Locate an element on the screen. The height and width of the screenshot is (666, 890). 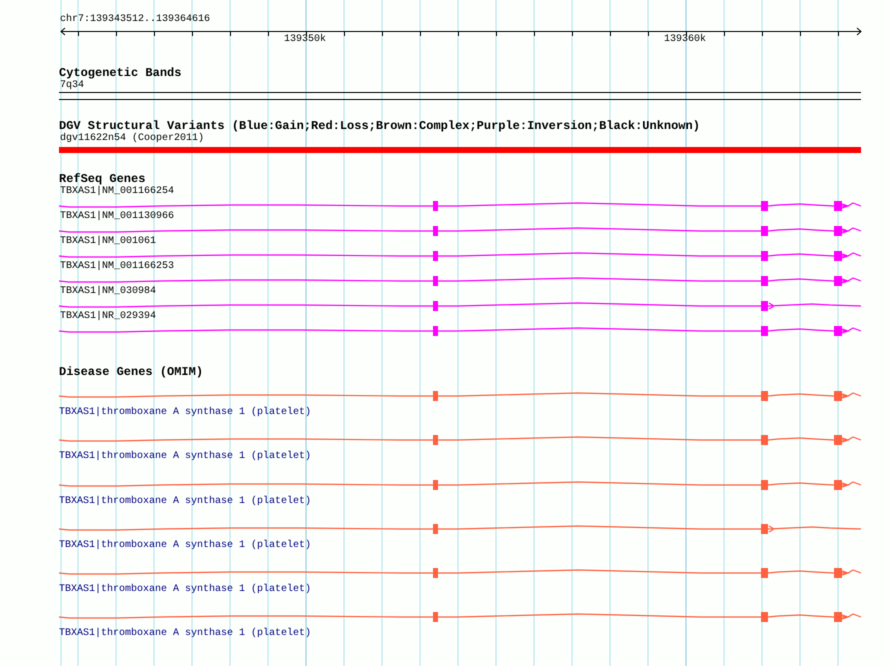
gene-label: TBXAS1|NM_001166254 is located at coordinates (117, 192).